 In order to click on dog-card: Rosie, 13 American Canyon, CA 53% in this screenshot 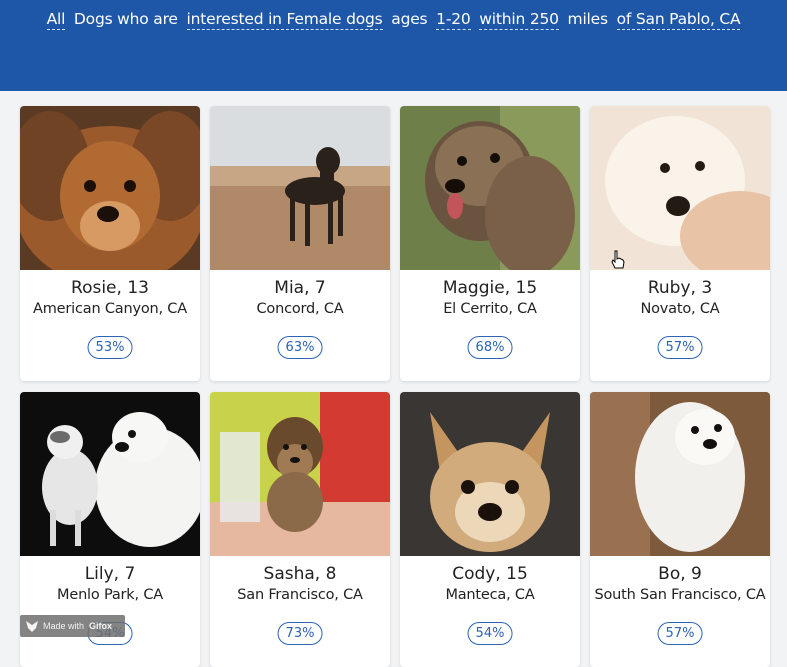, I will do `click(110, 243)`.